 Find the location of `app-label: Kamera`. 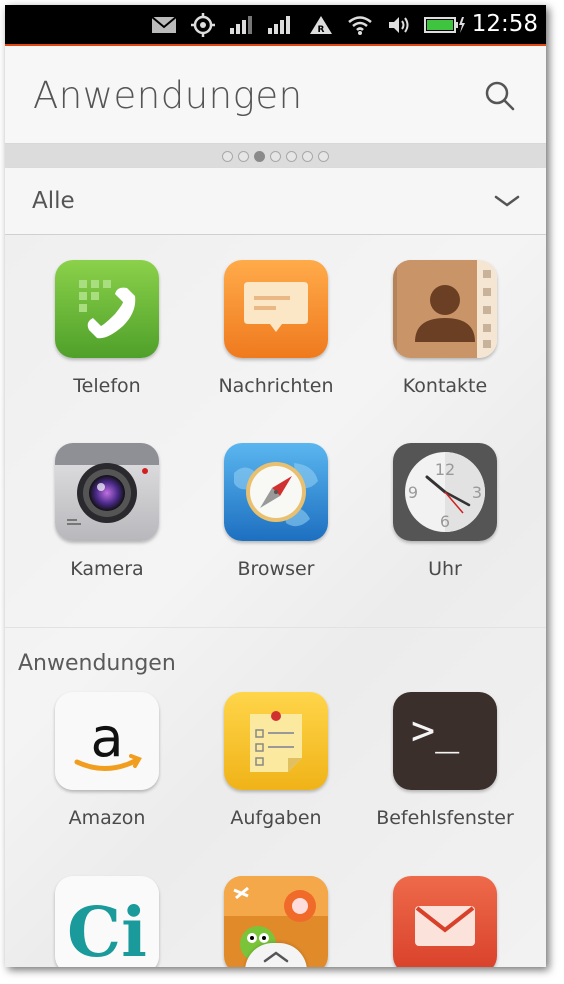

app-label: Kamera is located at coordinates (107, 569).